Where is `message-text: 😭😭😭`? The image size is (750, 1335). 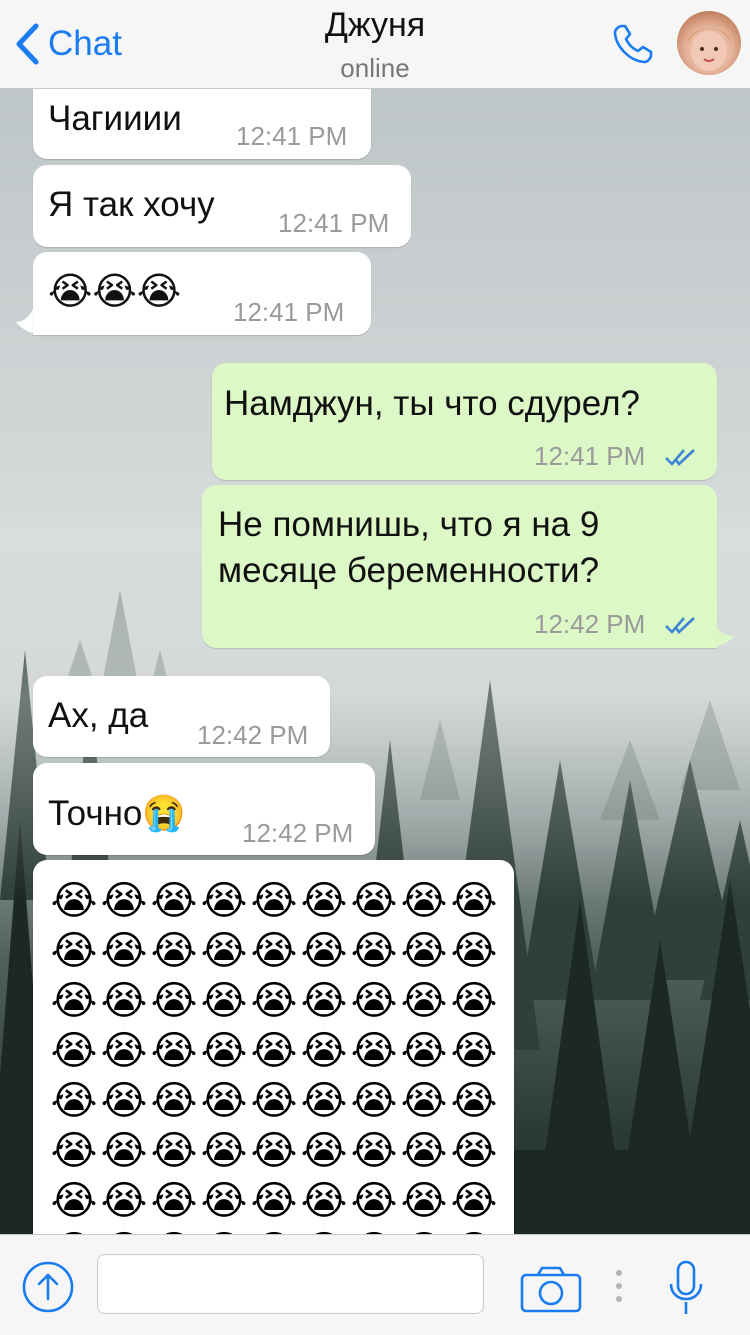 message-text: 😭😭😭 is located at coordinates (115, 291).